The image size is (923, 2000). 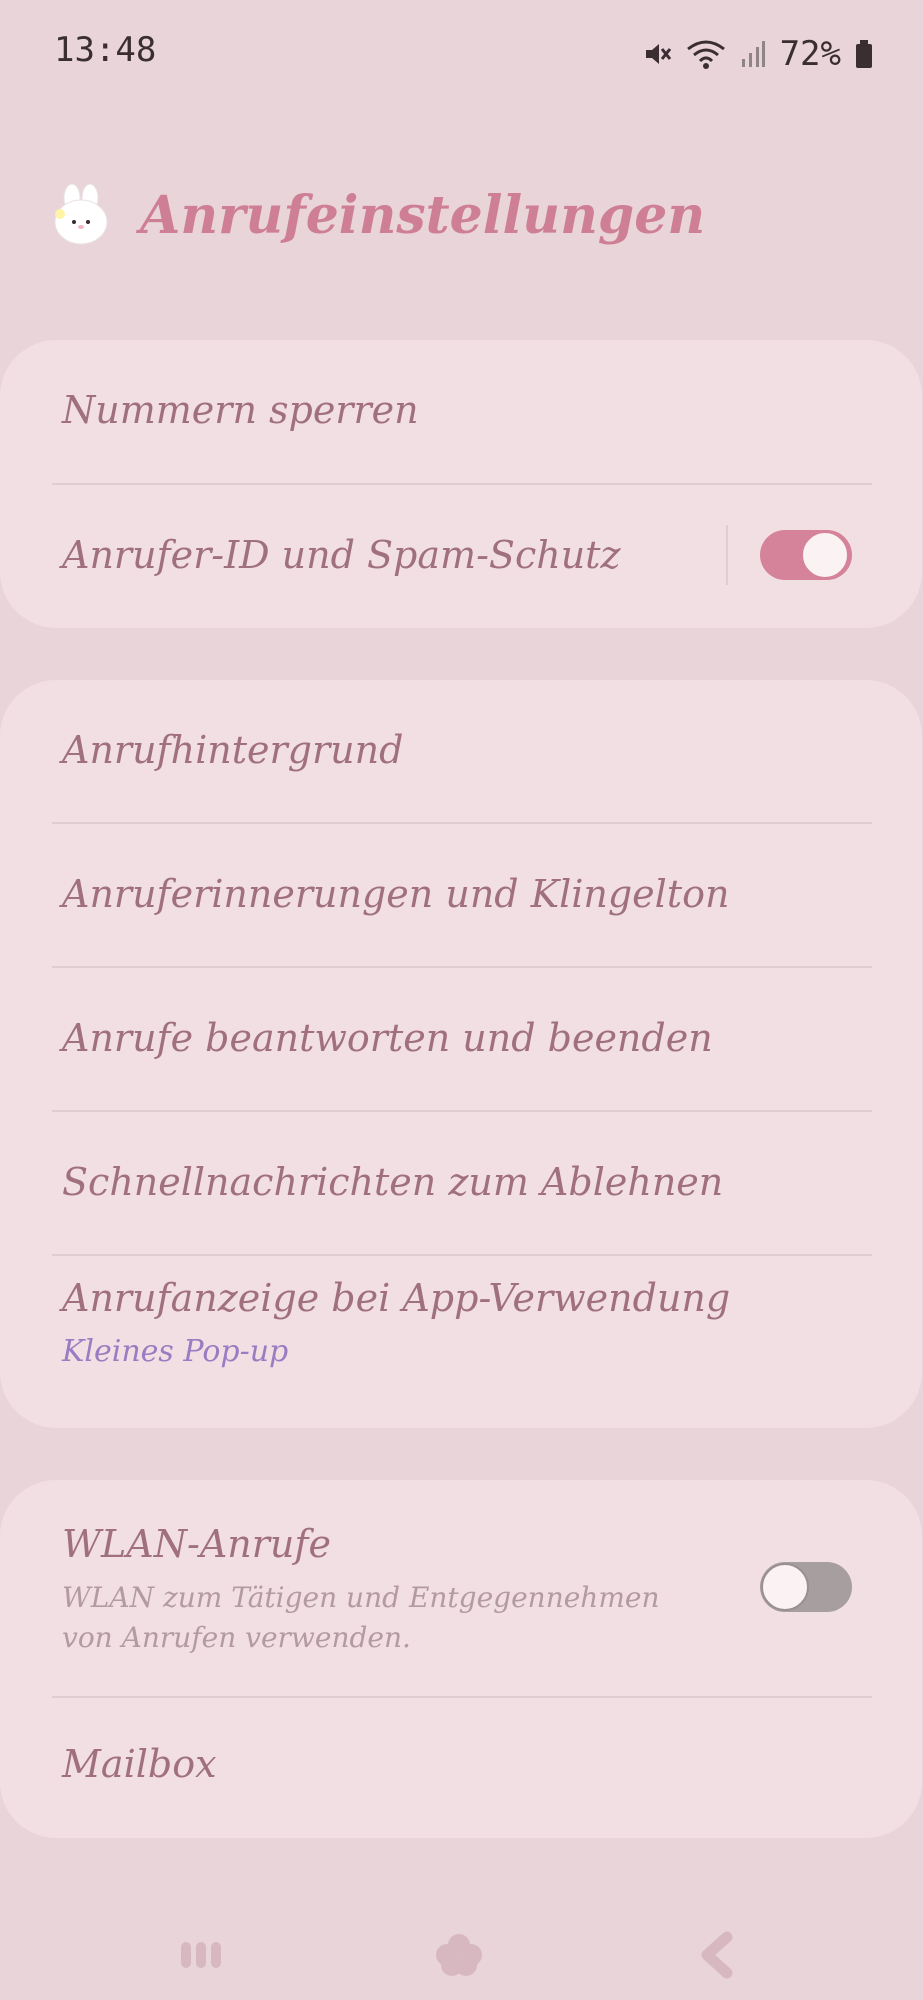 What do you see at coordinates (657, 54) in the screenshot?
I see `mute-icon` at bounding box center [657, 54].